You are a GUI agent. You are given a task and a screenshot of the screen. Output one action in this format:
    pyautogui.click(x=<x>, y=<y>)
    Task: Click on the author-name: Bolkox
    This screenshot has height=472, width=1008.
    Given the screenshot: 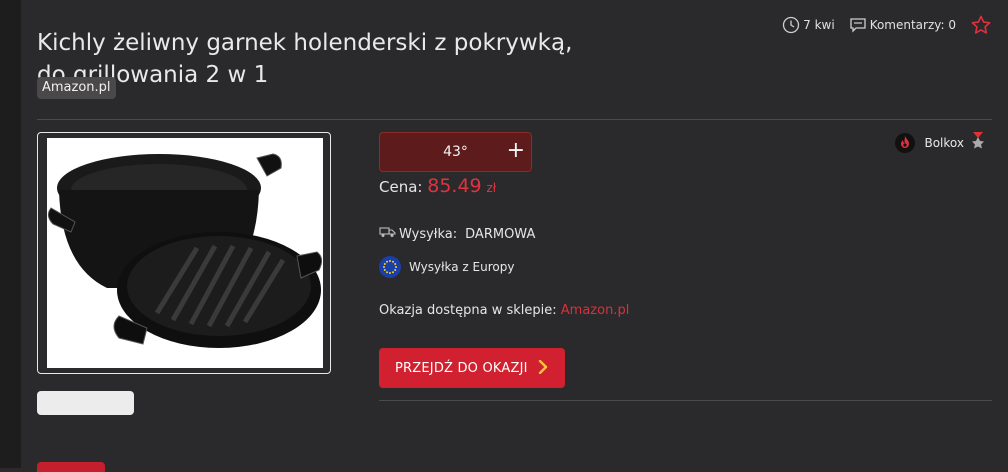 What is the action you would take?
    pyautogui.click(x=944, y=142)
    